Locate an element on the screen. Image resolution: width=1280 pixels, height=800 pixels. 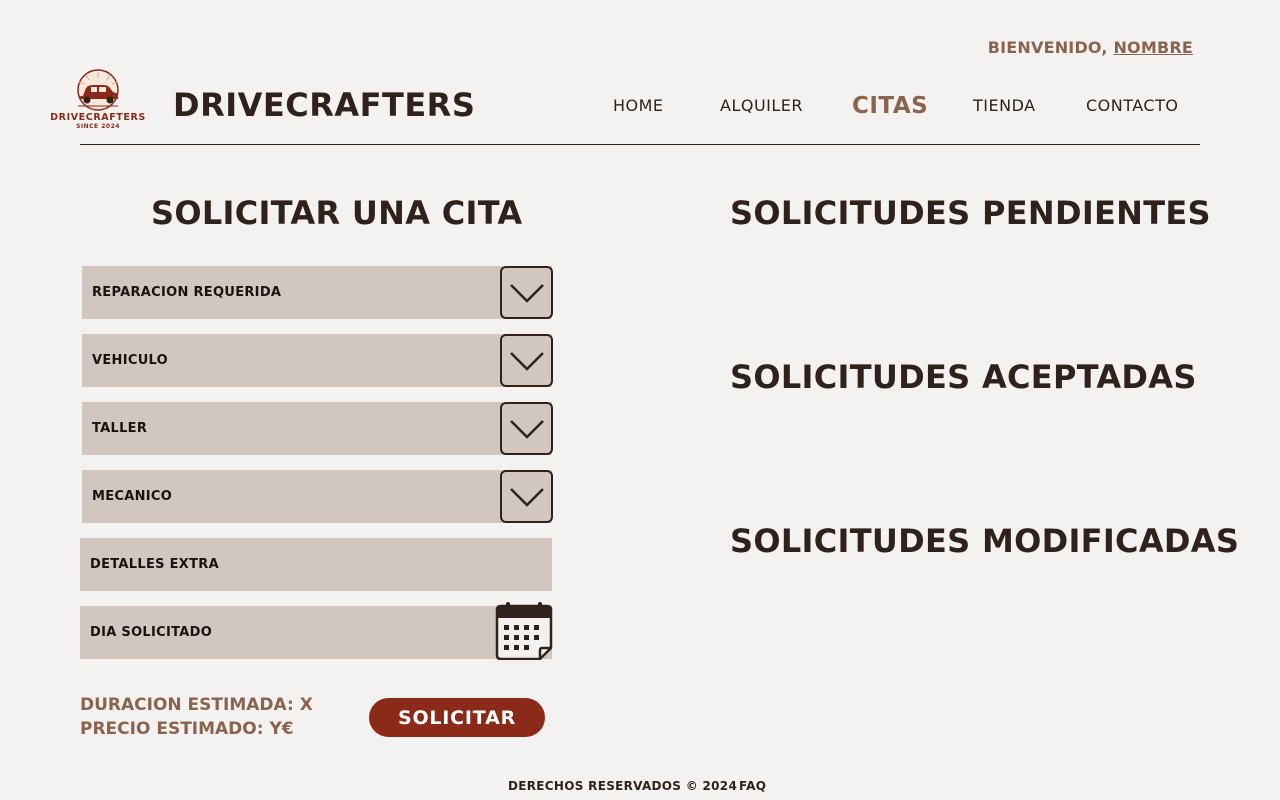
main-nav: HOME ALQUILER CITAS TIENDA CONTACTO is located at coordinates (640, 106).